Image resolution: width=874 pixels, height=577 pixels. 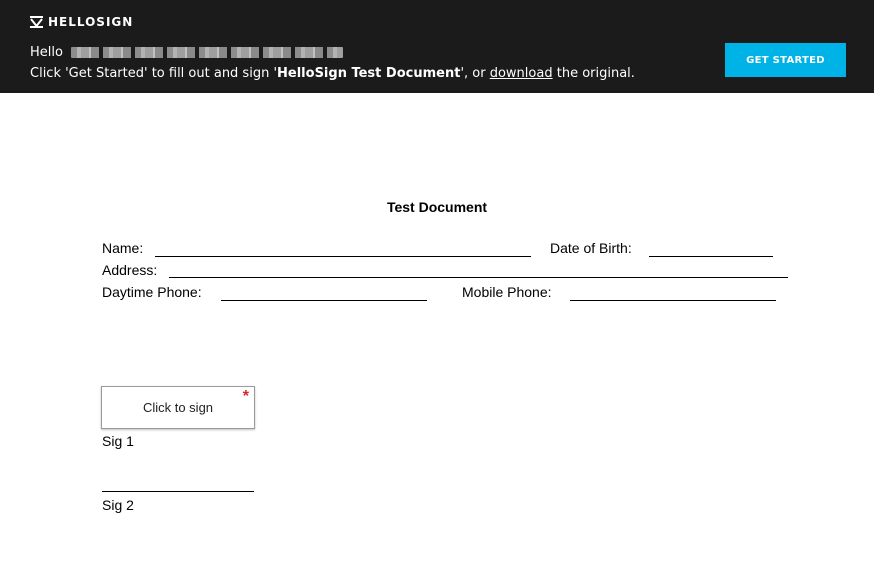 What do you see at coordinates (152, 292) in the screenshot?
I see `daytime-phone-label: Daytime Phone:` at bounding box center [152, 292].